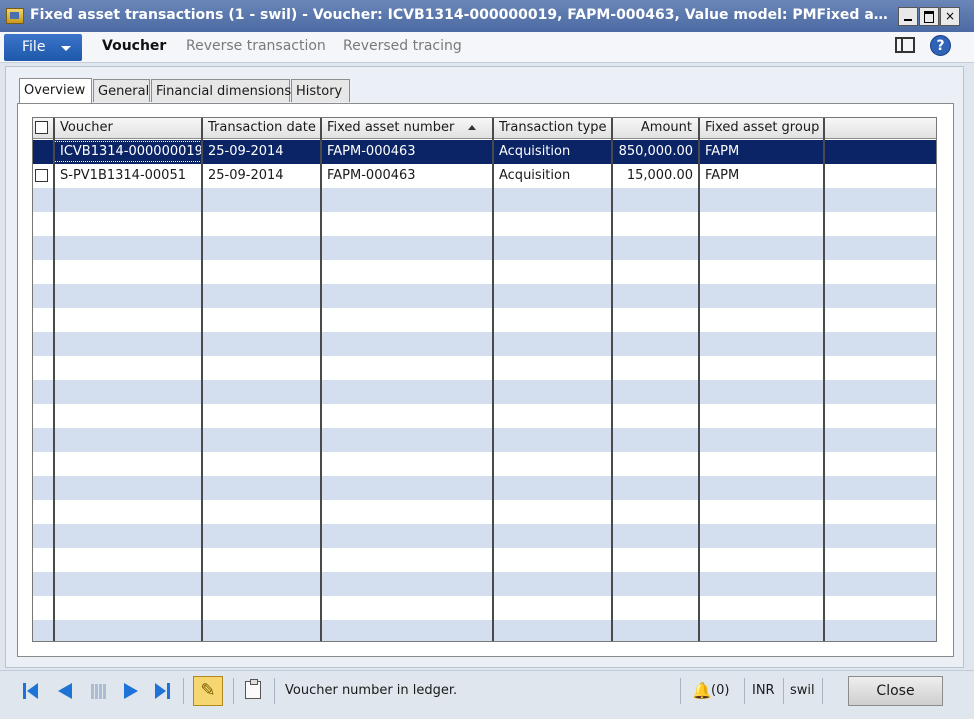 Image resolution: width=974 pixels, height=719 pixels. I want to click on attachments-icon, so click(253, 689).